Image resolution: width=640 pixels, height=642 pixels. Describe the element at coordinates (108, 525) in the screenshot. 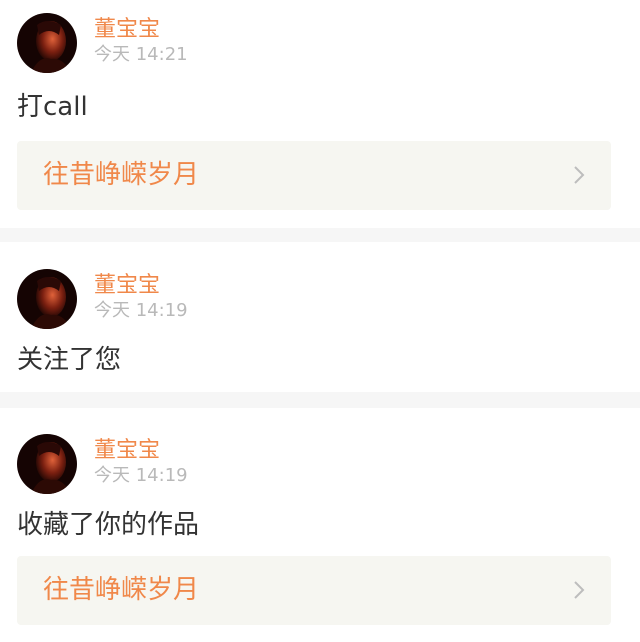

I see `notification-message: 收藏了你的作品` at that location.